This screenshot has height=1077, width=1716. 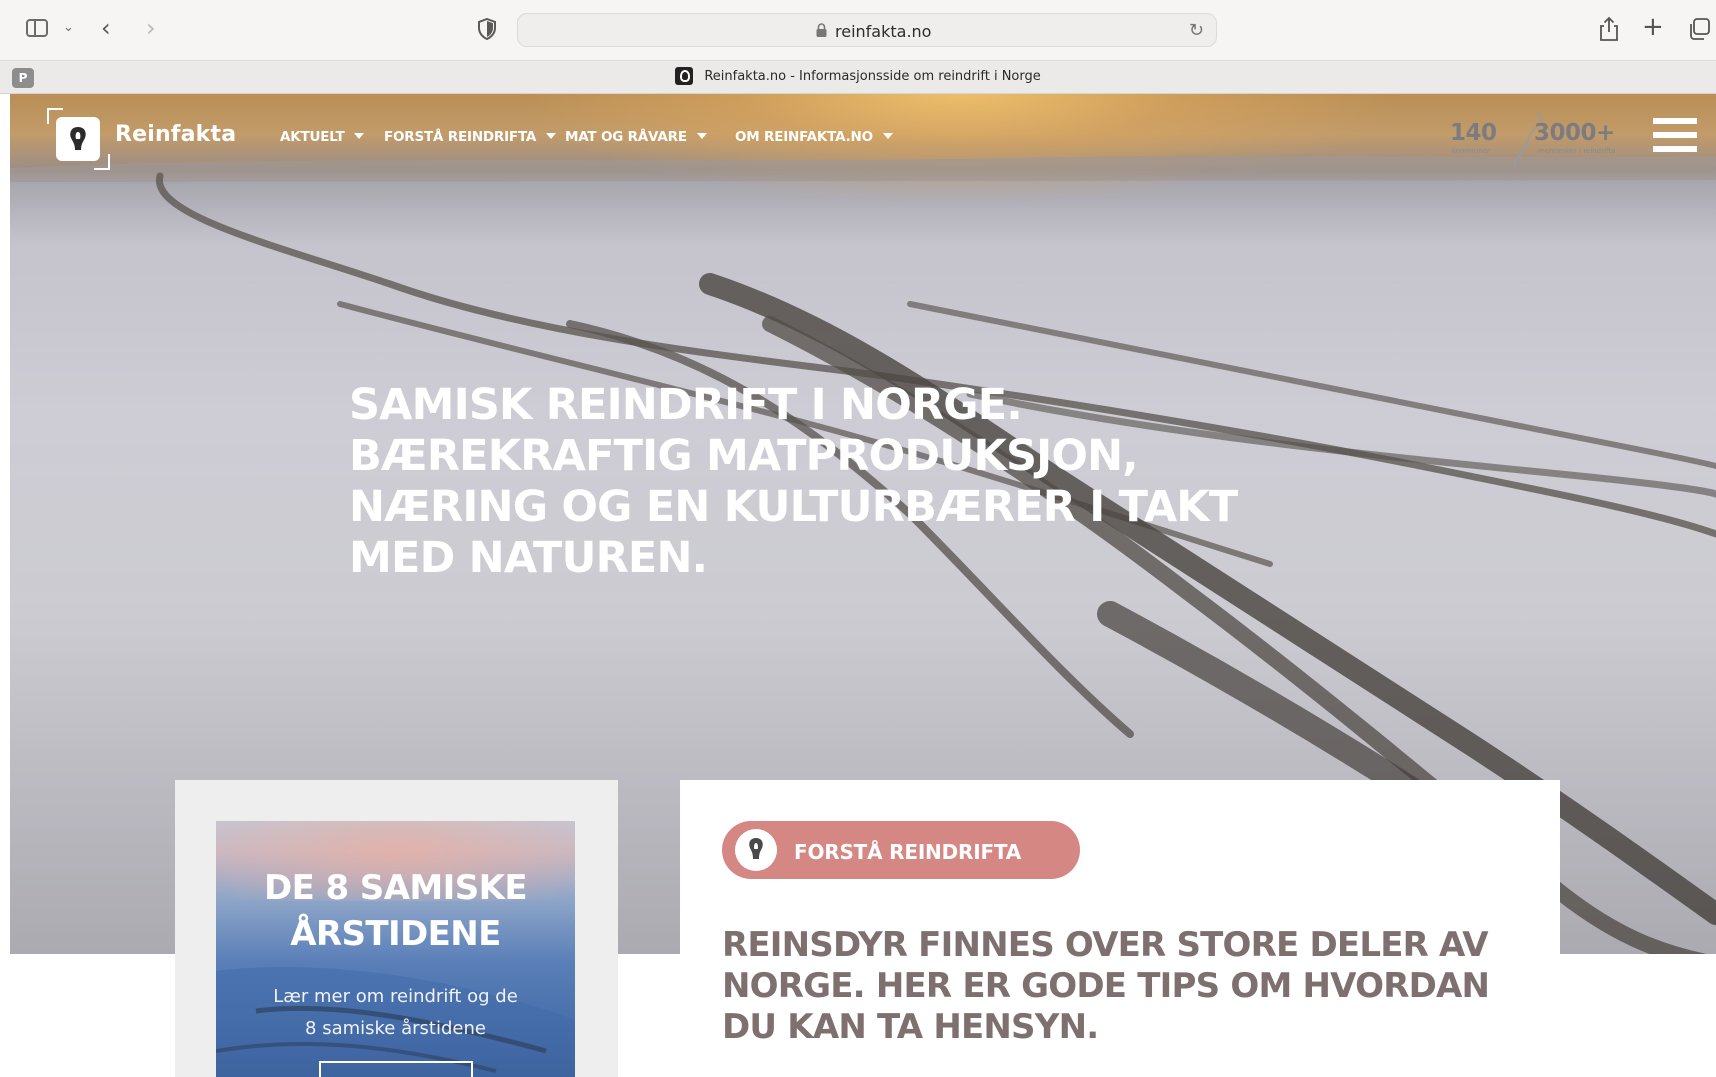 What do you see at coordinates (1699, 29) in the screenshot?
I see `tab-overview-icon` at bounding box center [1699, 29].